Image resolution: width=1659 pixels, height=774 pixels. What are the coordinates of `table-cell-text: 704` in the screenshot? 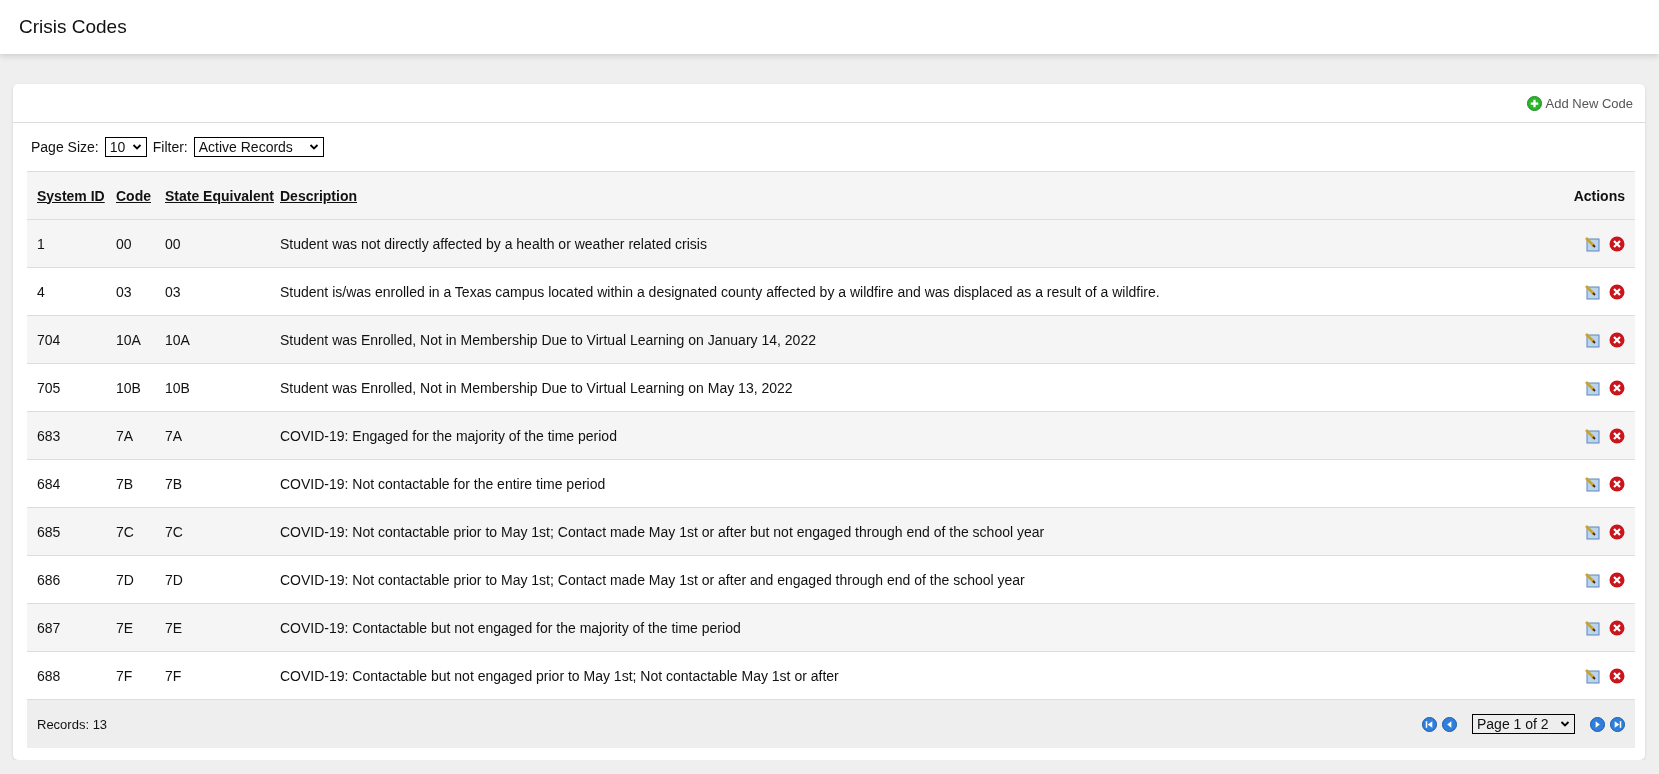 It's located at (49, 339).